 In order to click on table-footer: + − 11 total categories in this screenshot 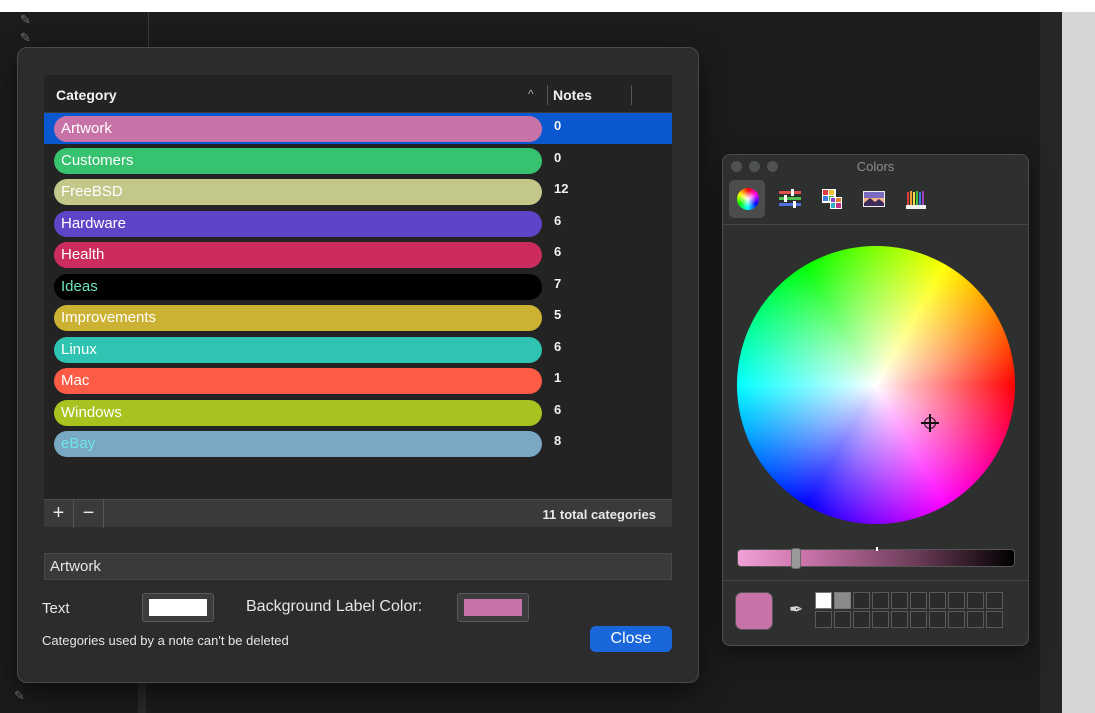, I will do `click(358, 513)`.